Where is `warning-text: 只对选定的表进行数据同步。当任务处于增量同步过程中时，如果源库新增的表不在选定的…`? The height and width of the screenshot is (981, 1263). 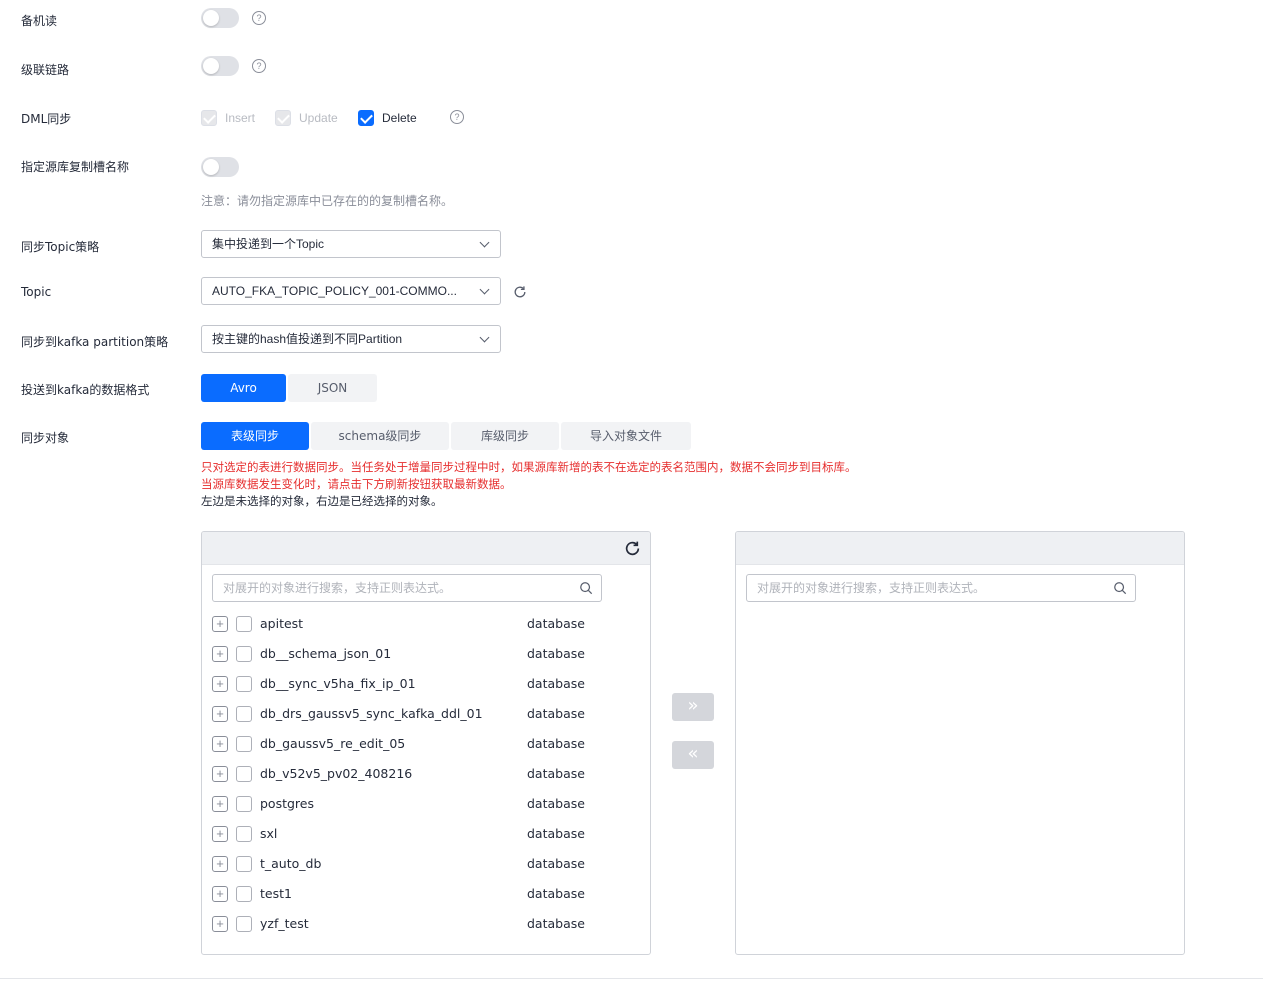 warning-text: 只对选定的表进行数据同步。当任务处于增量同步过程中时，如果源库新增的表不在选定的… is located at coordinates (529, 467).